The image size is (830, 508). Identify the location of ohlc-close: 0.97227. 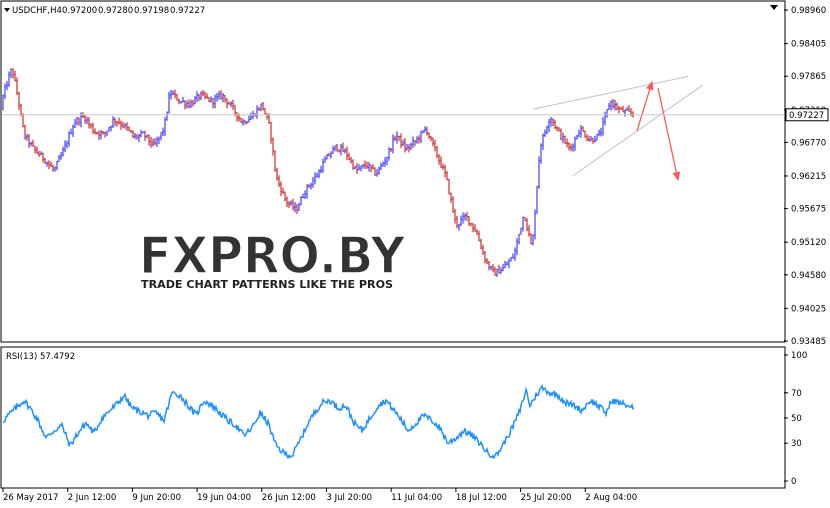
(187, 11).